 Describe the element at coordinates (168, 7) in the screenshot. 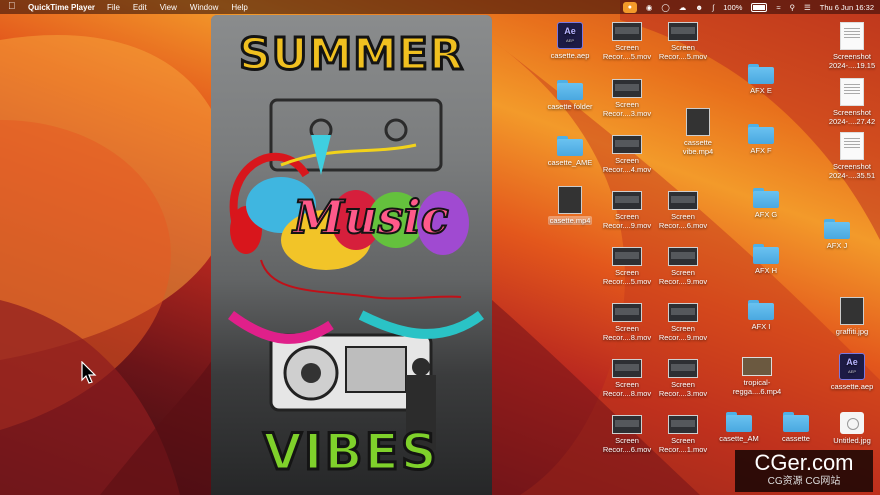

I see `menu-view: View` at that location.